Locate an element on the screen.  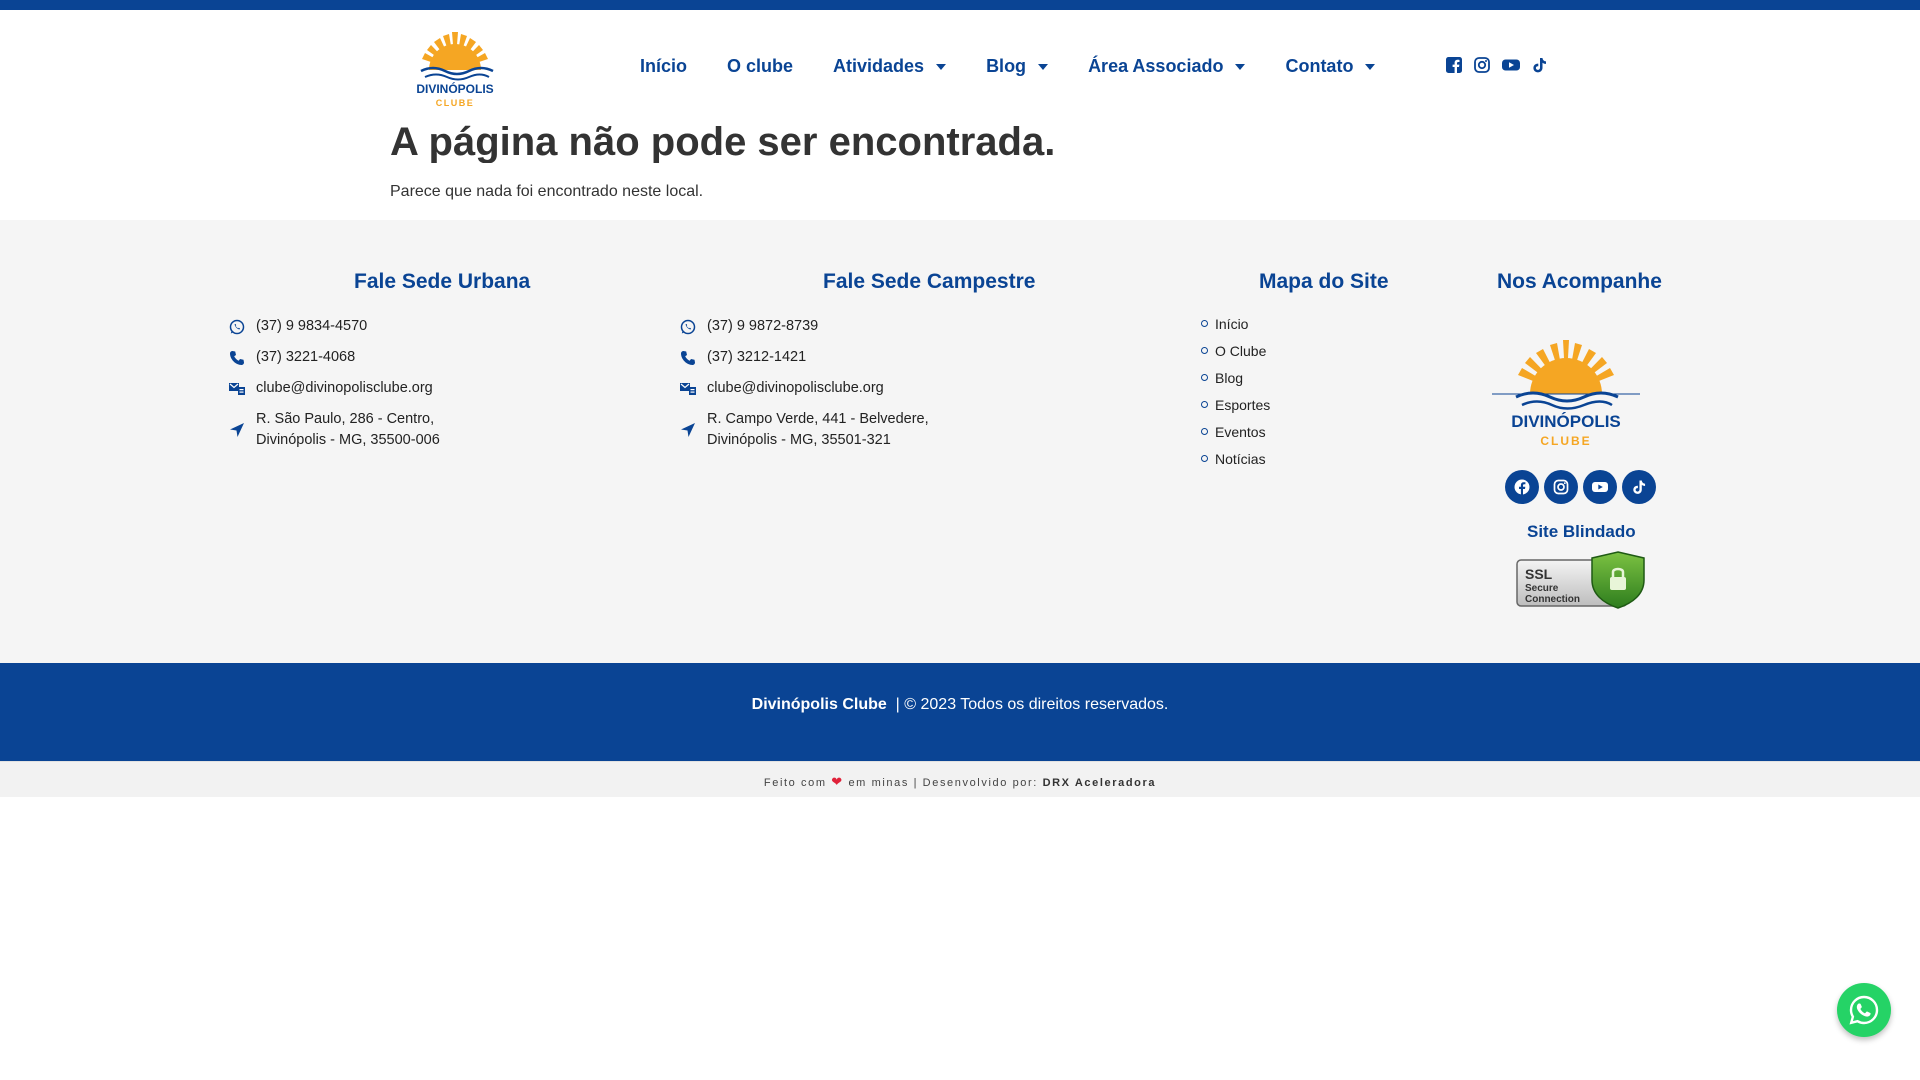
header-social-links is located at coordinates (1496, 65).